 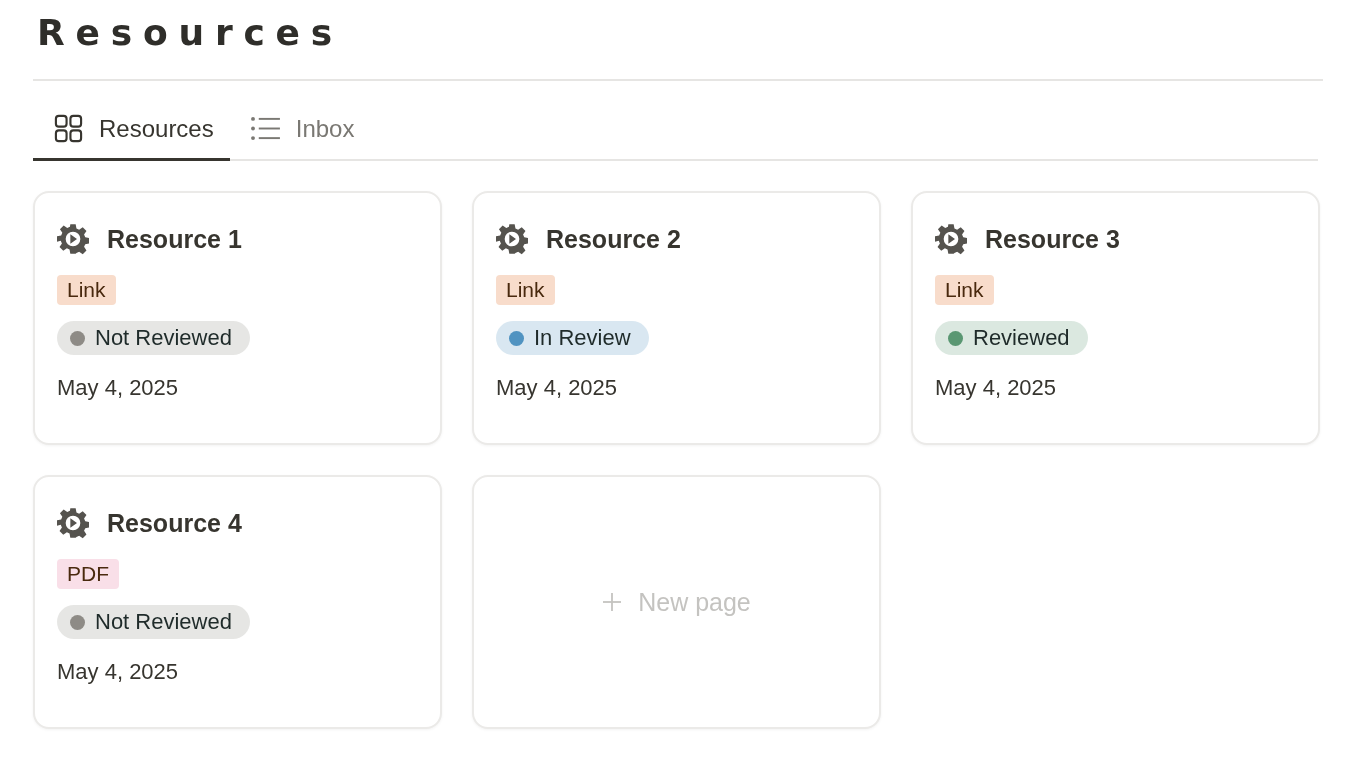 What do you see at coordinates (1021, 338) in the screenshot?
I see `status-label: Reviewed` at bounding box center [1021, 338].